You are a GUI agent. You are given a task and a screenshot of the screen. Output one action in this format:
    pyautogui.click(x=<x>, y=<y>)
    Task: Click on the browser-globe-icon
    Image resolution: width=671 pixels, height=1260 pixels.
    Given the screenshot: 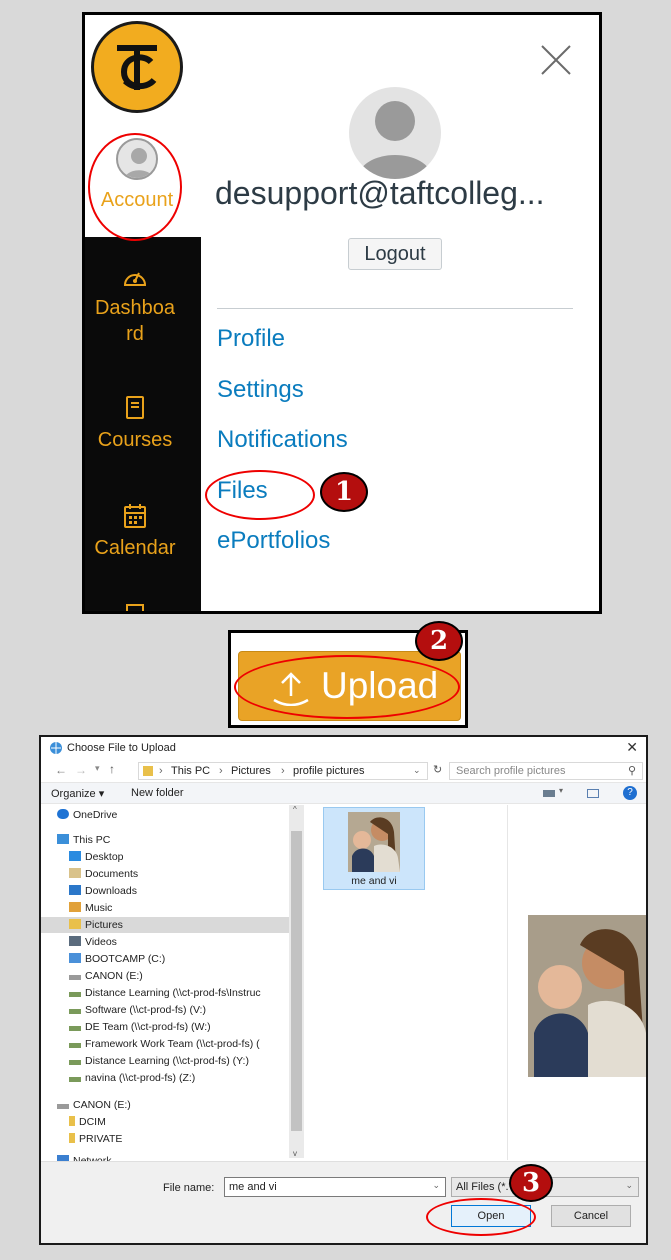 What is the action you would take?
    pyautogui.click(x=56, y=748)
    